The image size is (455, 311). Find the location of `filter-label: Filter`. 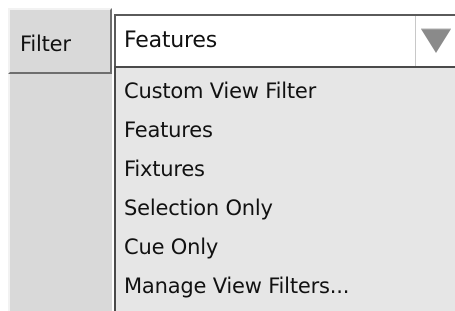

filter-label: Filter is located at coordinates (45, 44).